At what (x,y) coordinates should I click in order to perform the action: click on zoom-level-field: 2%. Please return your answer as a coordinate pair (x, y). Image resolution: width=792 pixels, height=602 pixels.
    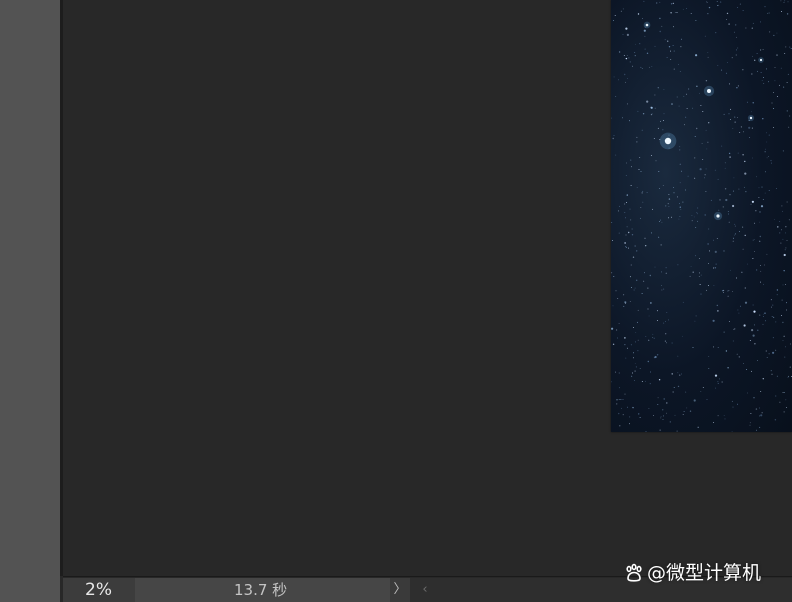
    Looking at the image, I should click on (99, 590).